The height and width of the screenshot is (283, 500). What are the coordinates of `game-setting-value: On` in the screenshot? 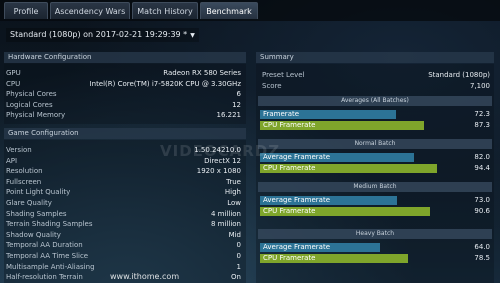 It's located at (236, 277).